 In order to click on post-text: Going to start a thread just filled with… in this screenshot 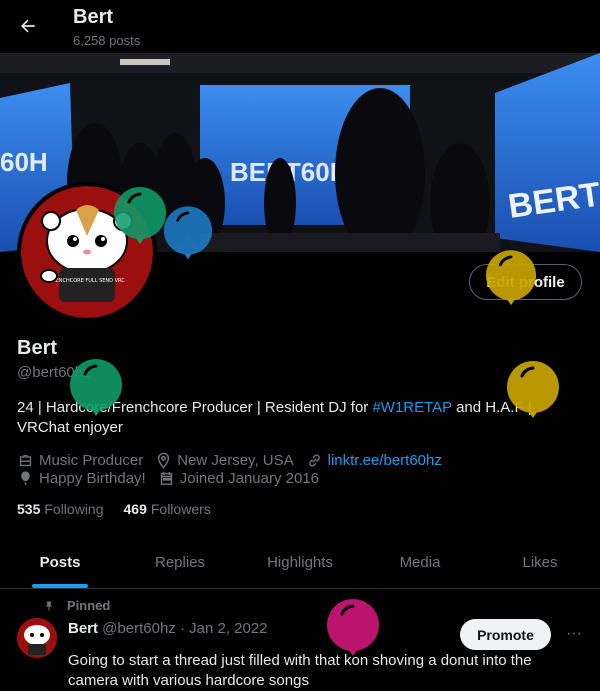, I will do `click(300, 670)`.